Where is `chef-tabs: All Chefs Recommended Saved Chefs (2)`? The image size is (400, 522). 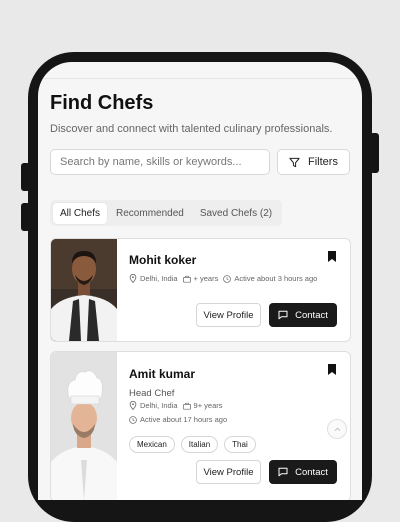
chef-tabs: All Chefs Recommended Saved Chefs (2) is located at coordinates (166, 213).